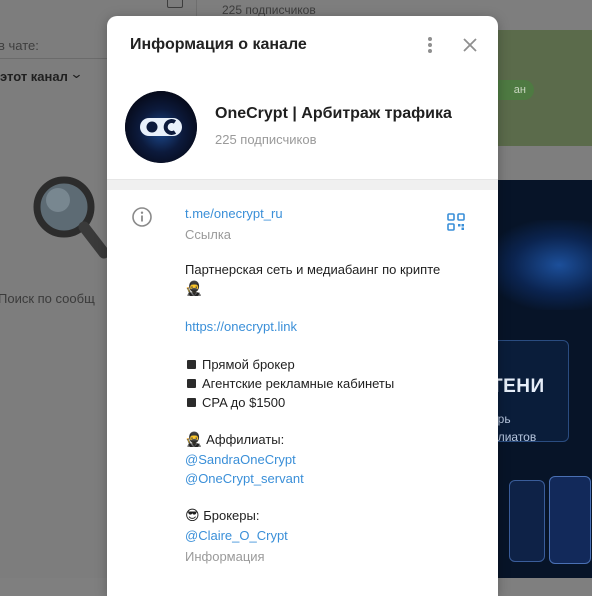 Image resolution: width=592 pixels, height=596 pixels. Describe the element at coordinates (430, 45) in the screenshot. I see `more-vertical-icon` at that location.